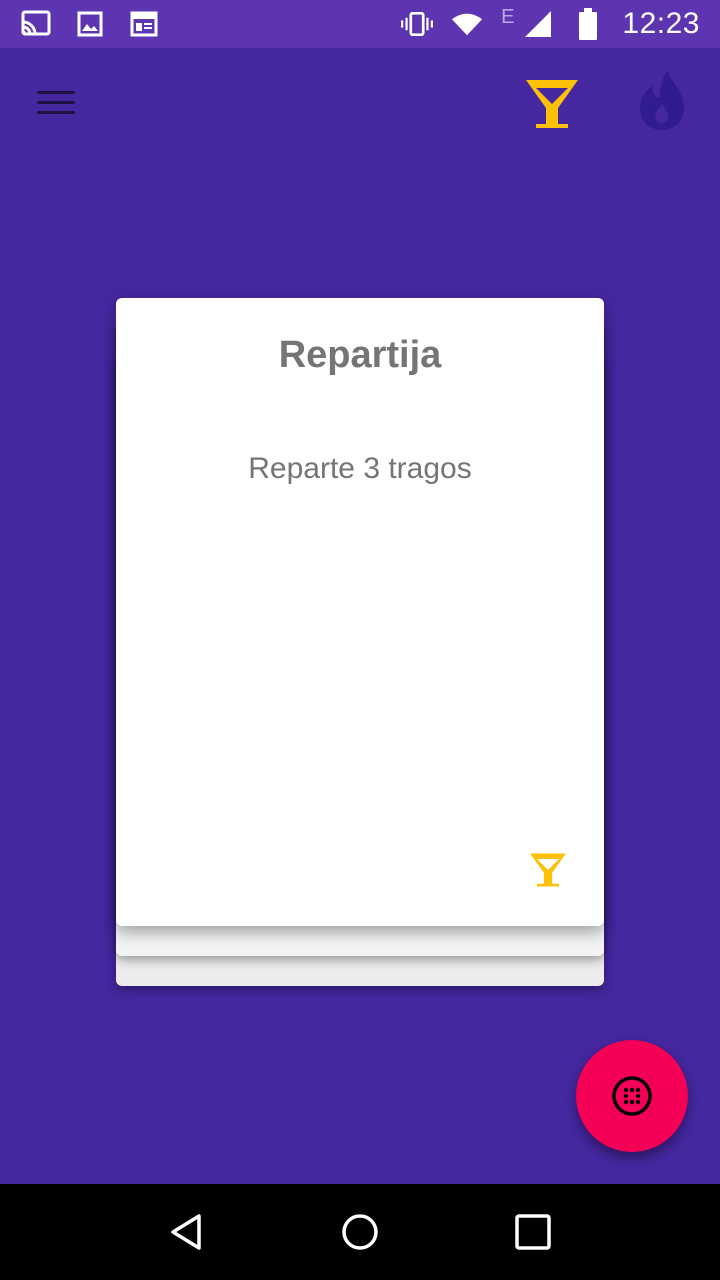 The height and width of the screenshot is (1280, 720). What do you see at coordinates (467, 24) in the screenshot?
I see `wifi-icon` at bounding box center [467, 24].